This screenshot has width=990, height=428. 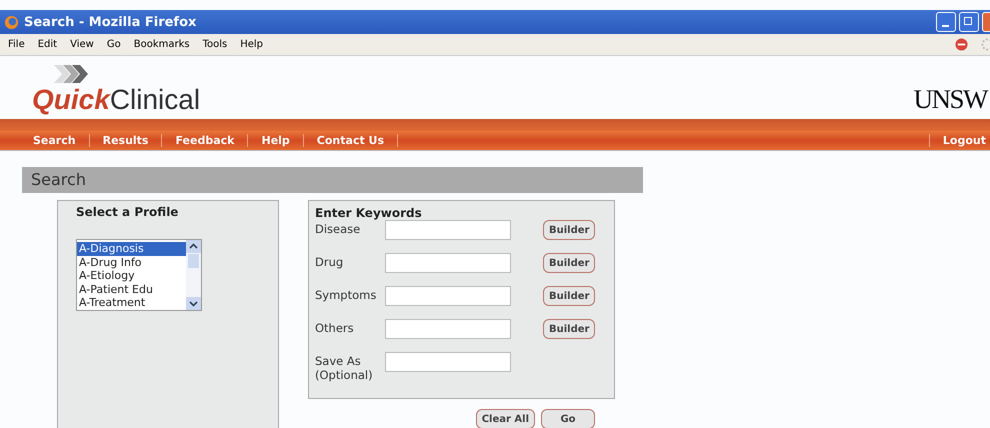 I want to click on profile-option: A-Etiology, so click(x=131, y=275).